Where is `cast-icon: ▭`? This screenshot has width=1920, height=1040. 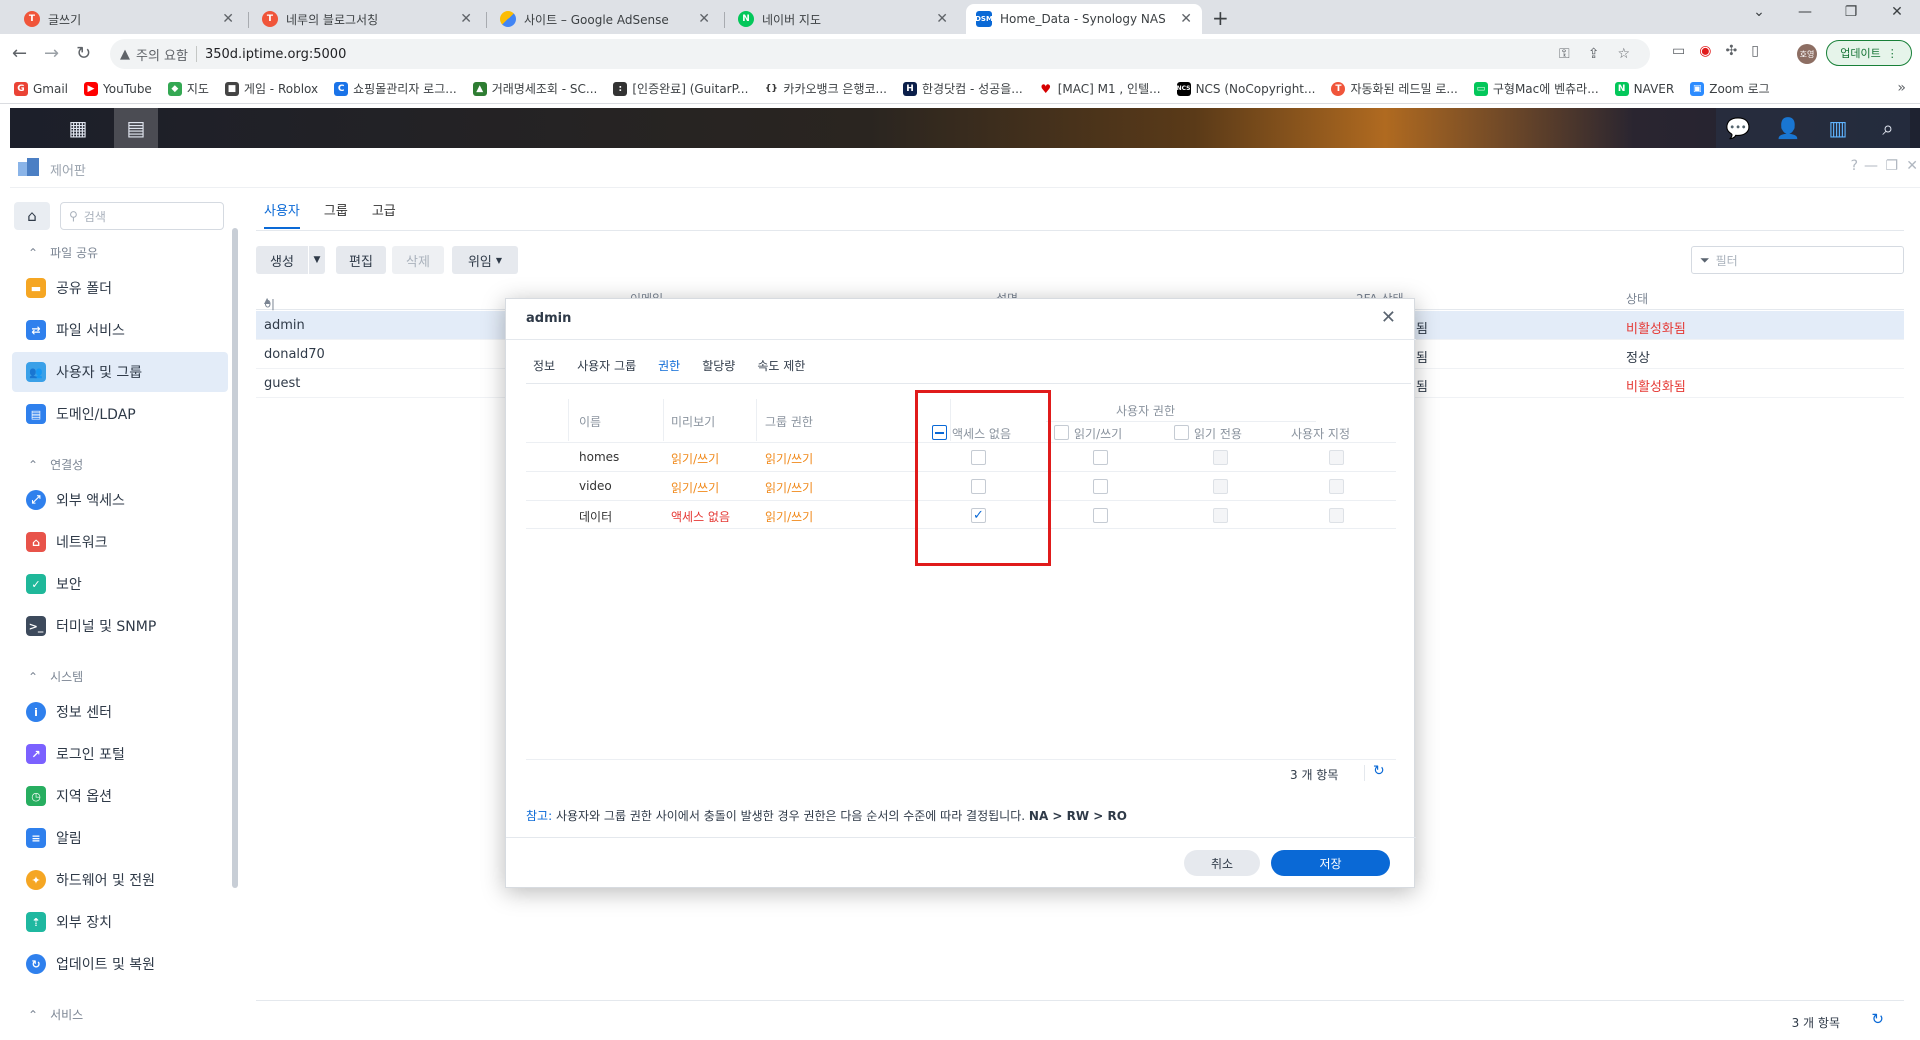
cast-icon: ▭ is located at coordinates (1678, 51).